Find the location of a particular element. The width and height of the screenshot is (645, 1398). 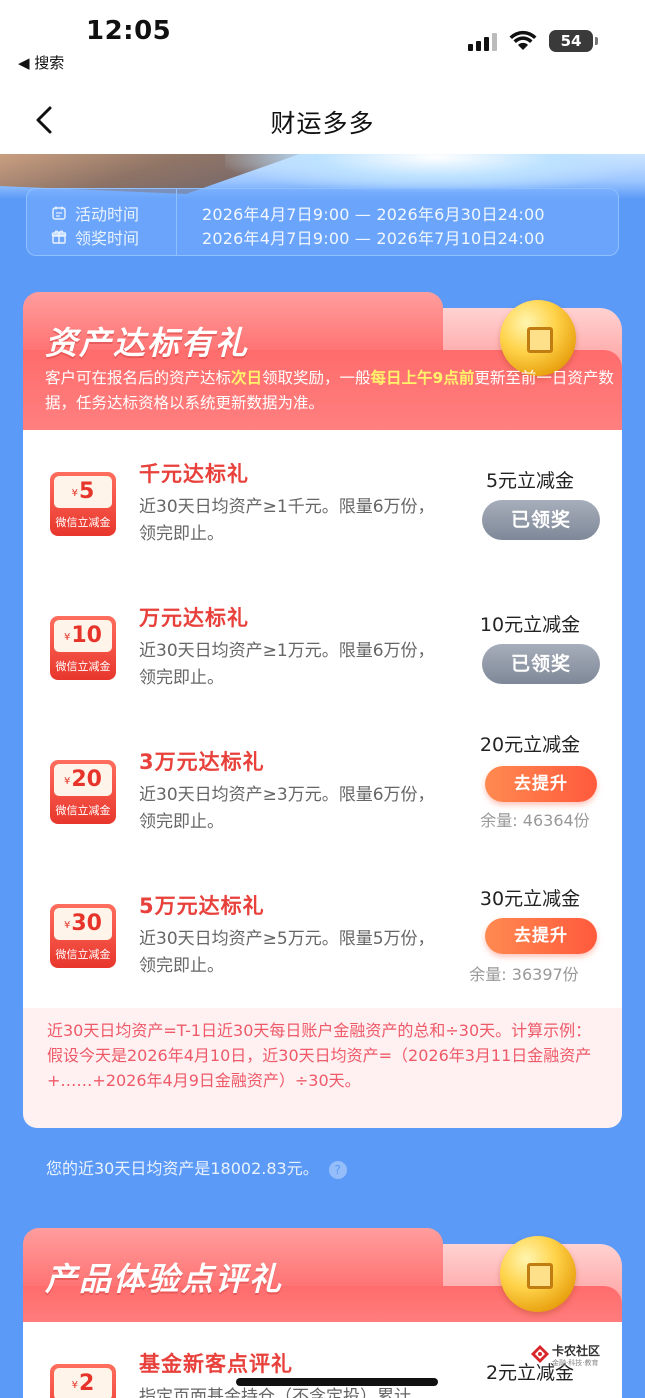

reward-amount: 30元立减金 is located at coordinates (530, 899).